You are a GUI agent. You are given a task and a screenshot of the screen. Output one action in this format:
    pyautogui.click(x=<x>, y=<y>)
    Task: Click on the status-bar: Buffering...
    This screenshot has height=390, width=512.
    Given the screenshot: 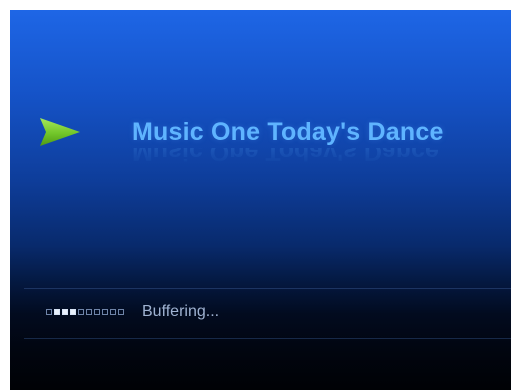 What is the action you would take?
    pyautogui.click(x=132, y=312)
    